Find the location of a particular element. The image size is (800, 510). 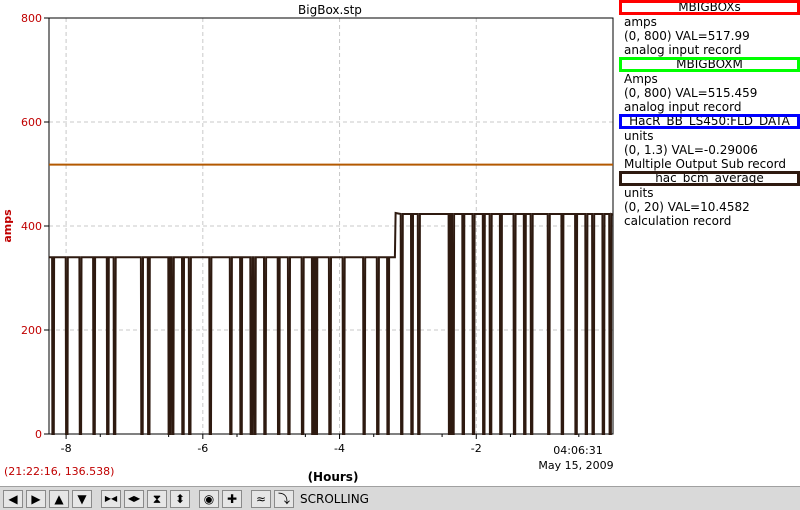

scroll-mode-status: SCROLLING is located at coordinates (334, 498).